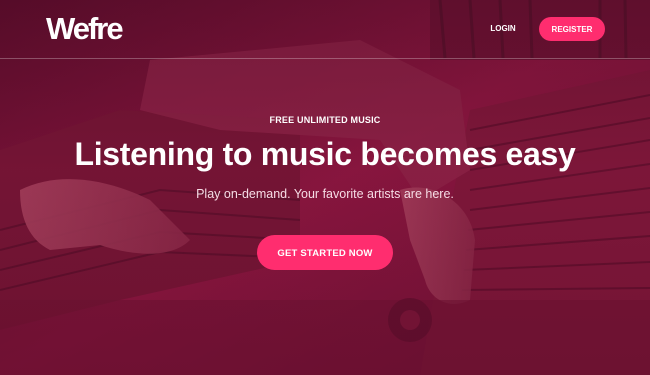  Describe the element at coordinates (325, 252) in the screenshot. I see `get-started-button: GET STARTED NOW` at that location.